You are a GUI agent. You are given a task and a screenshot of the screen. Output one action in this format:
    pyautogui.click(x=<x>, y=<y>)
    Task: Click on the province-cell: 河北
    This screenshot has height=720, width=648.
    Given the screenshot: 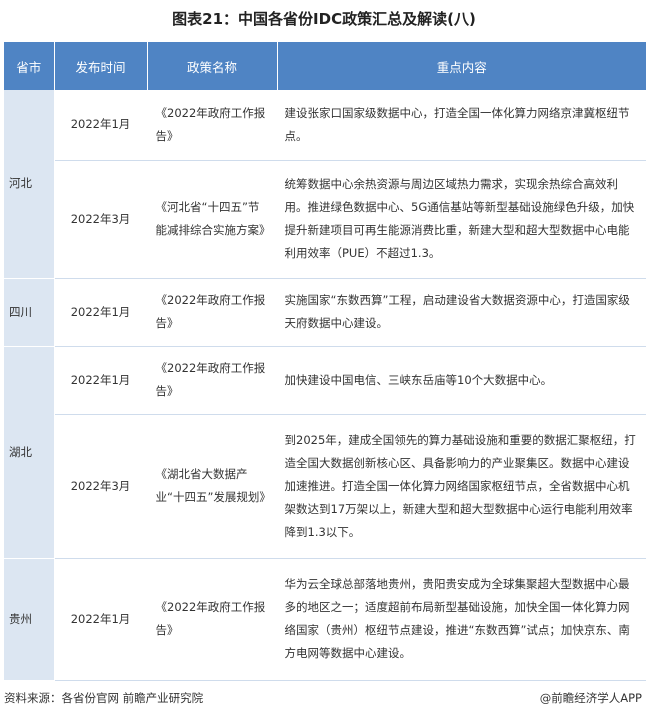 What is the action you would take?
    pyautogui.click(x=29, y=184)
    